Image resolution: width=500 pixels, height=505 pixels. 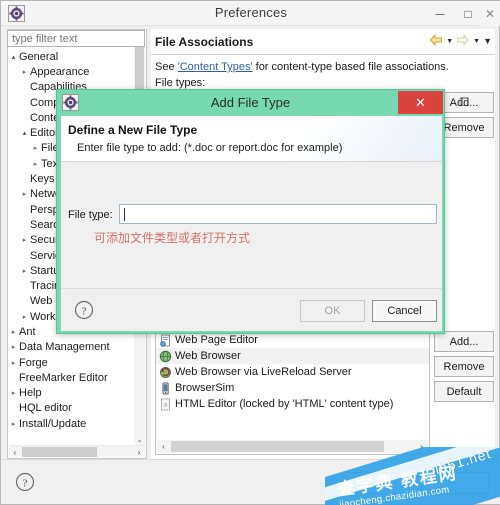 What do you see at coordinates (165, 356) in the screenshot?
I see `globe-icon` at bounding box center [165, 356].